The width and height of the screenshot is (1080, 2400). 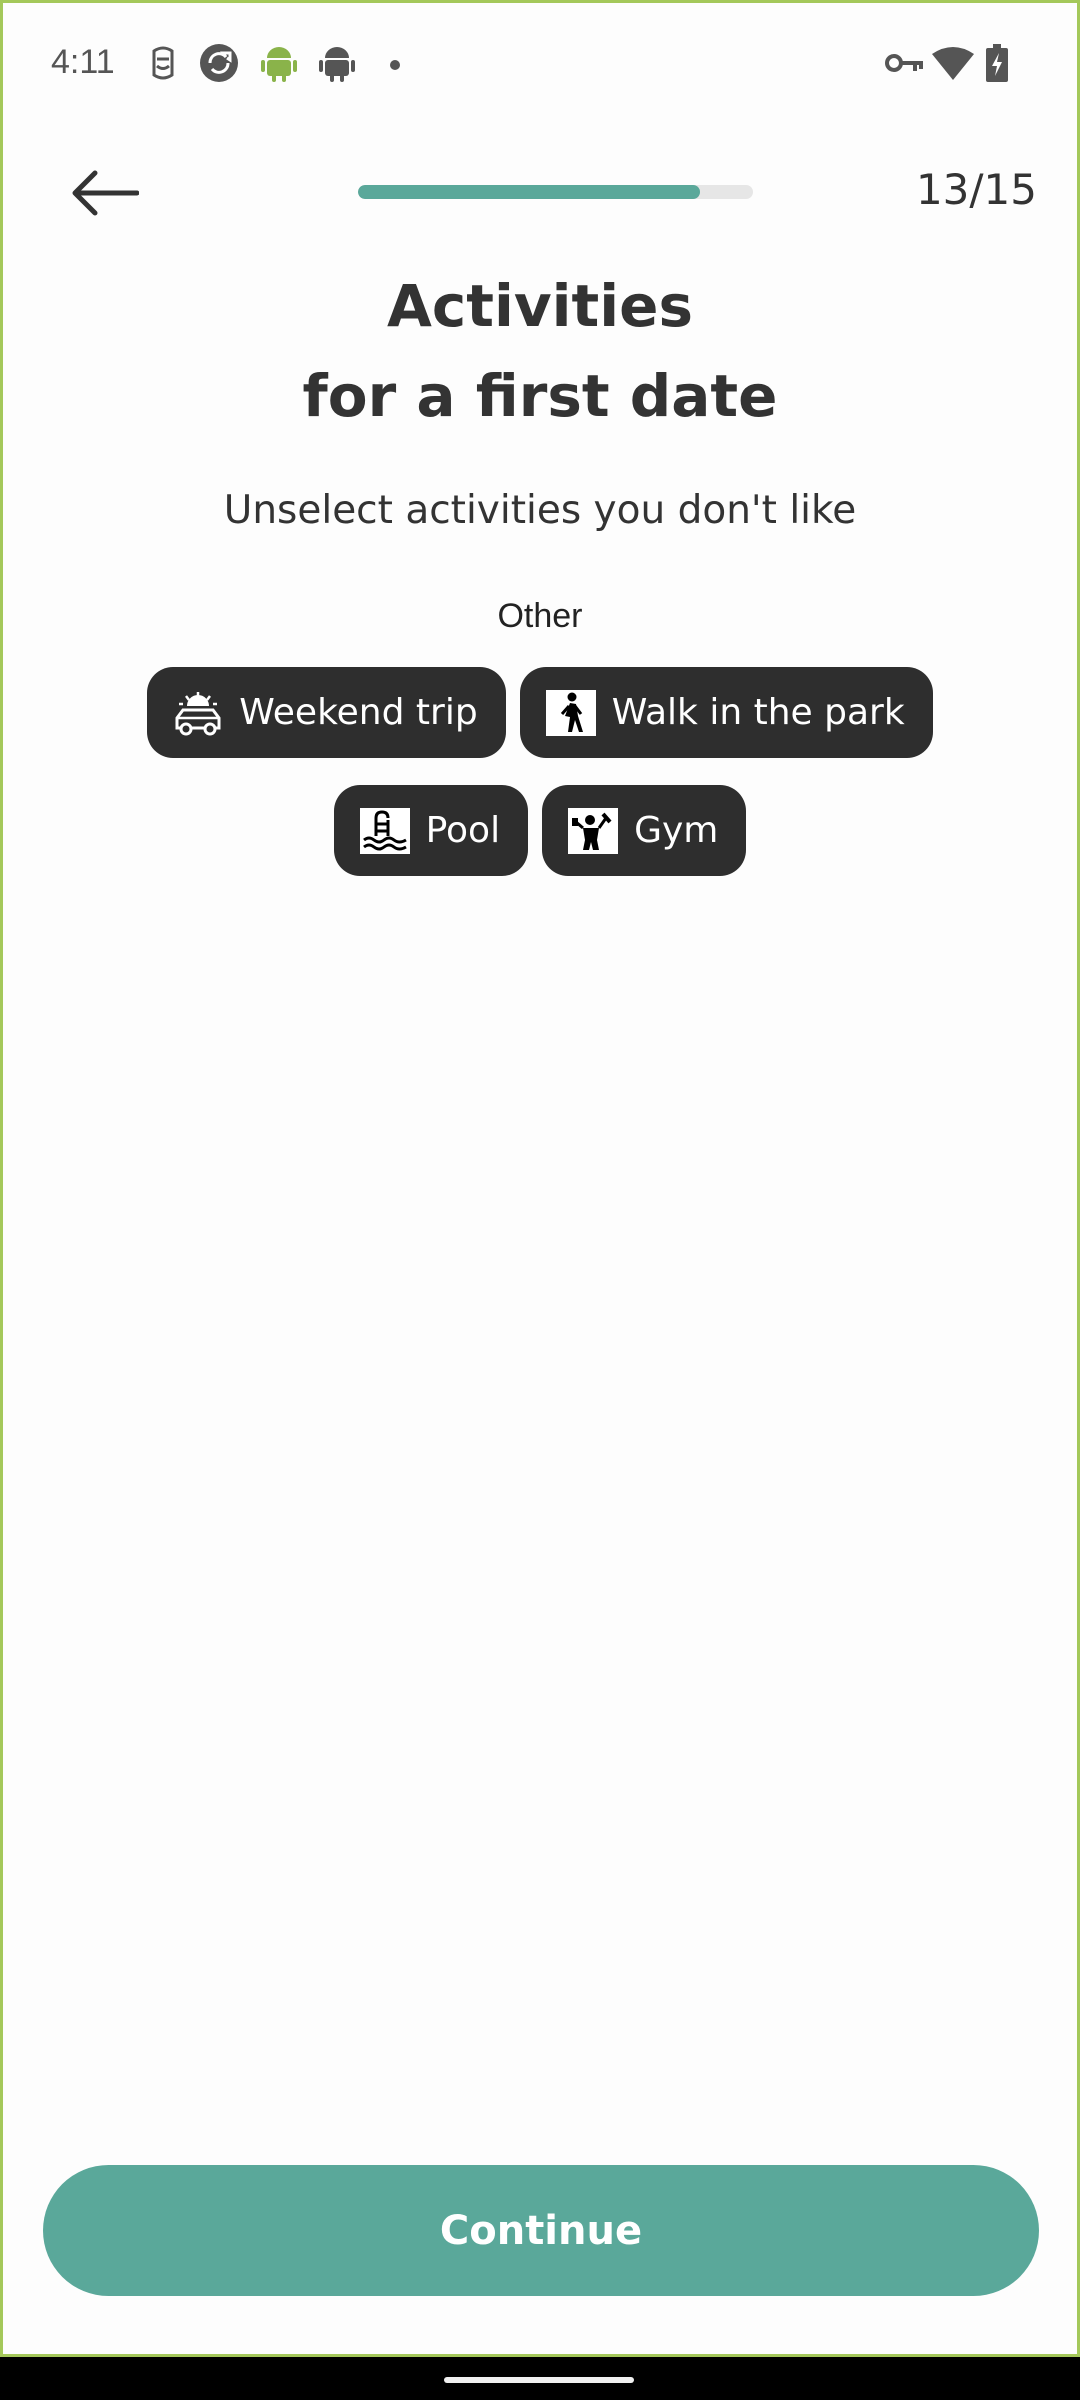 I want to click on chip-label: Gym, so click(x=676, y=830).